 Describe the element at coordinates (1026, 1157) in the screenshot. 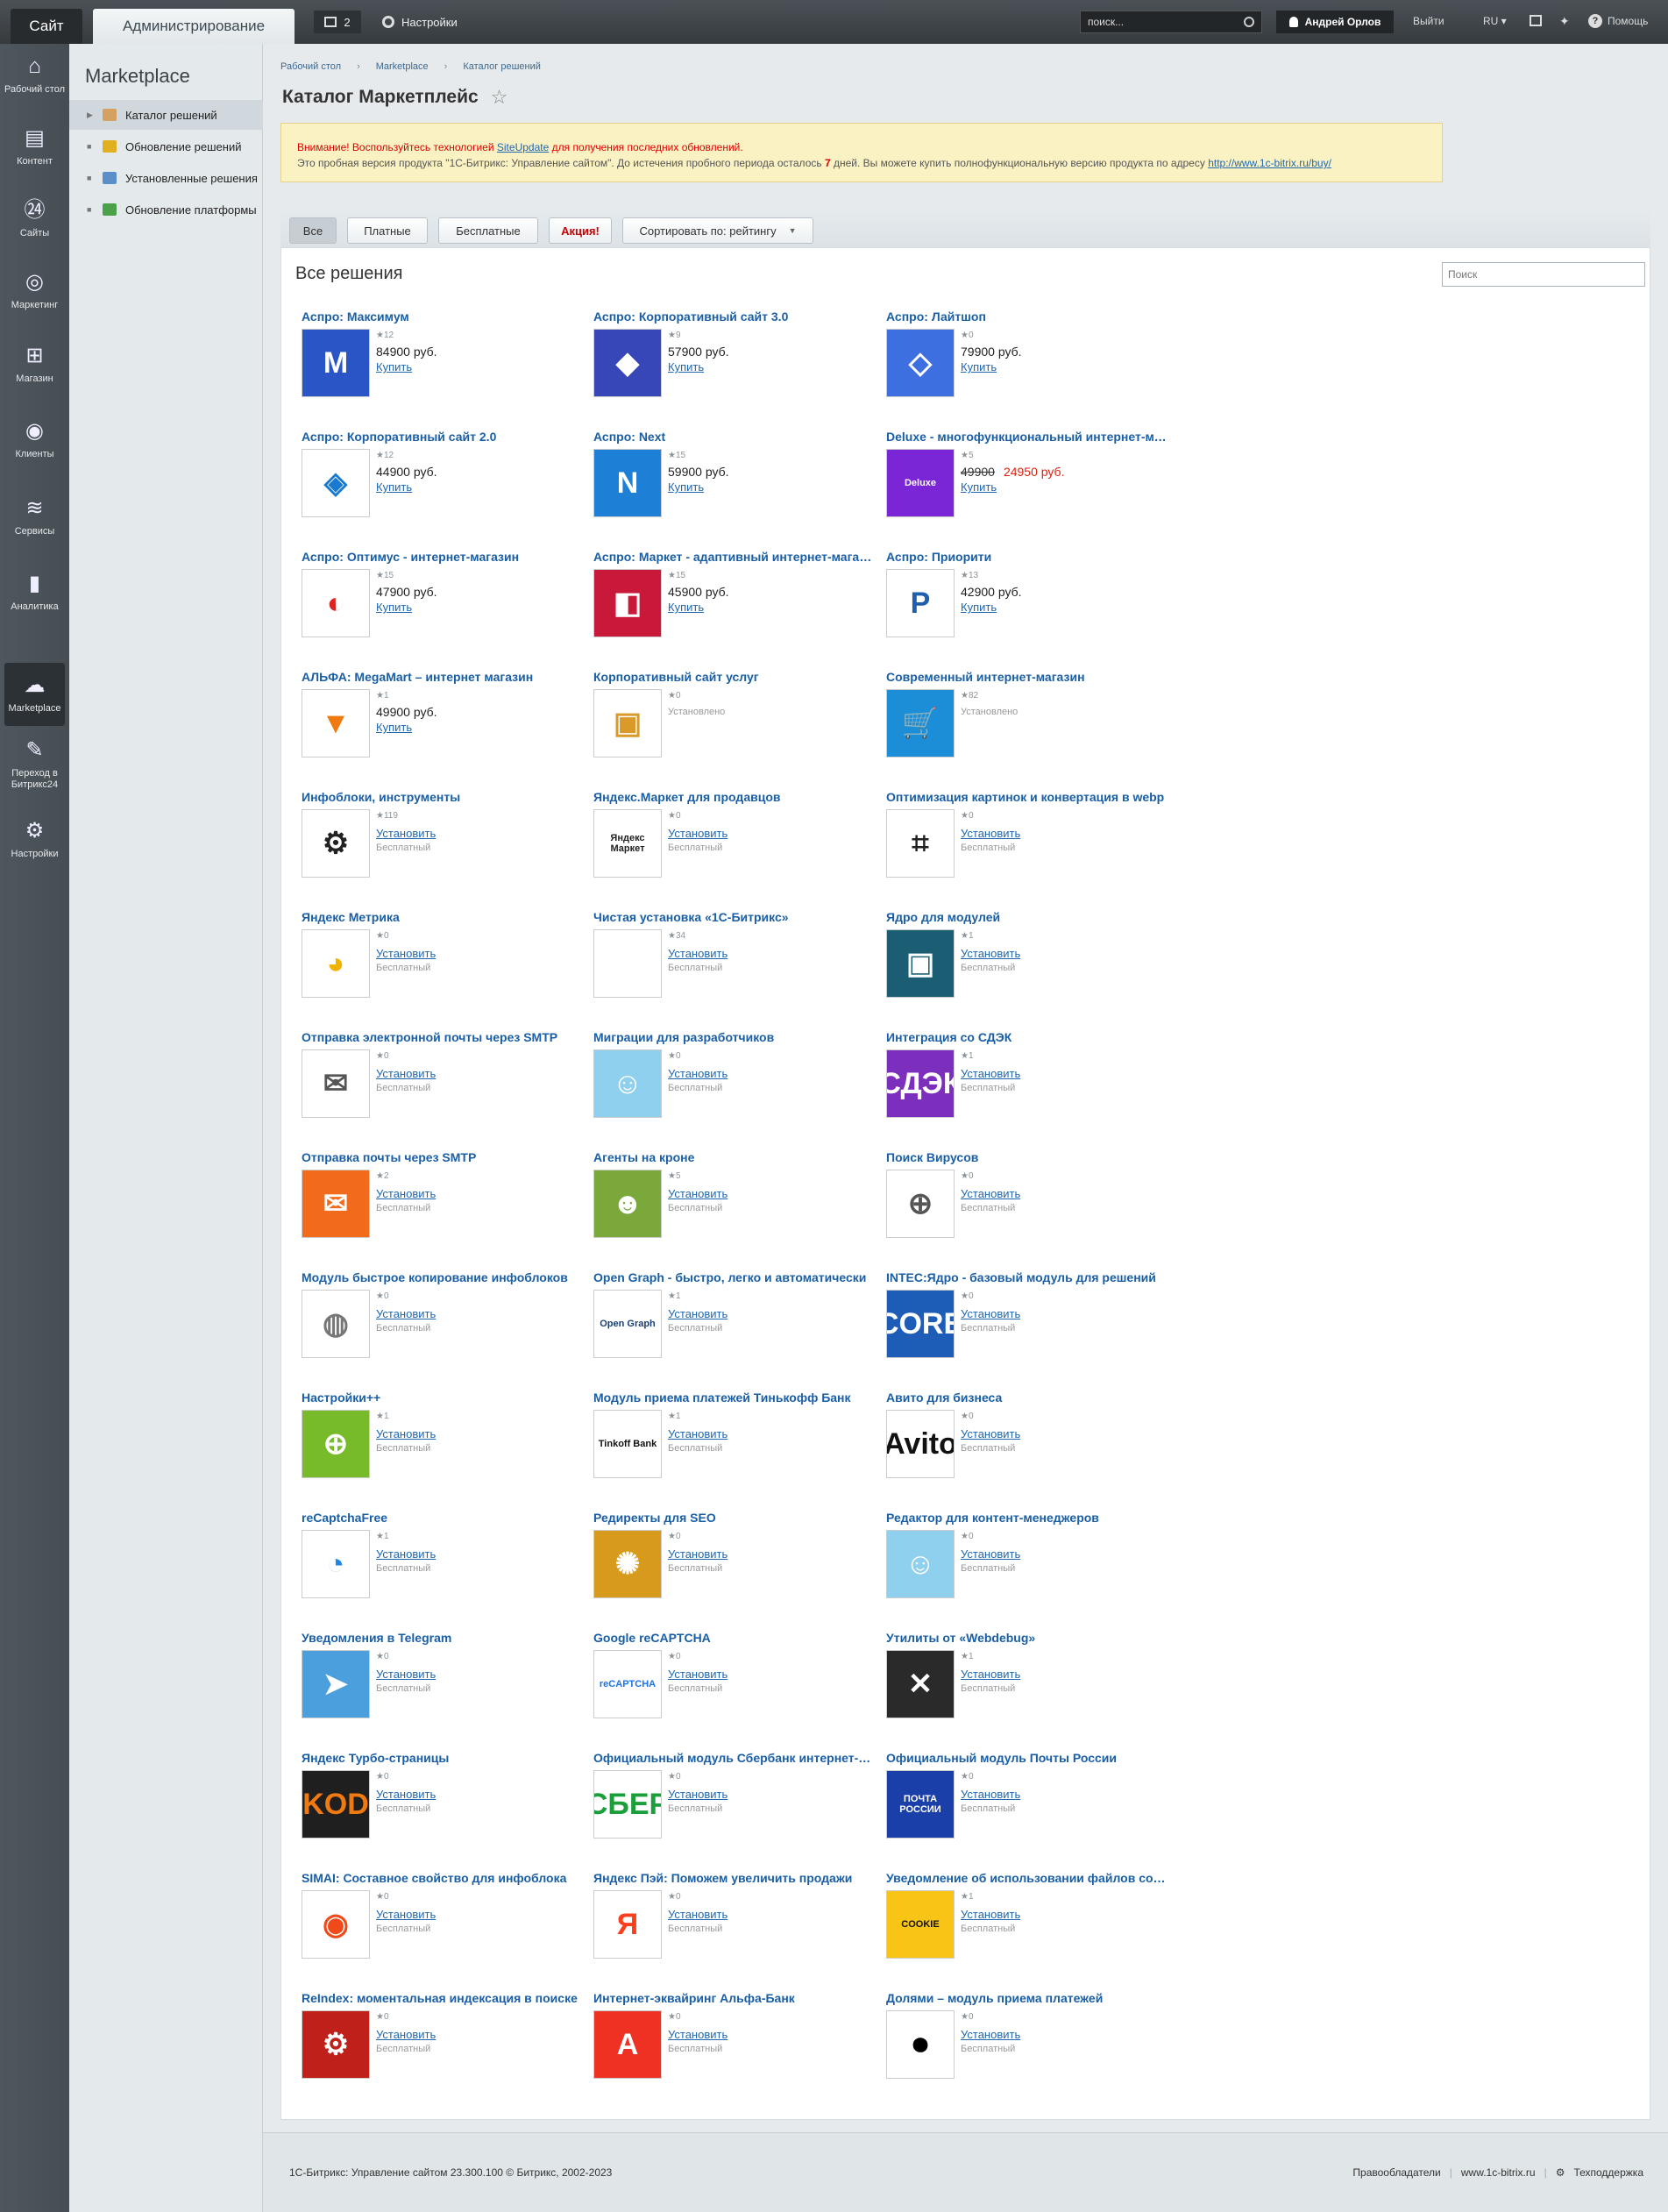

I see `solution-name-link: Поиск Вирусов` at that location.